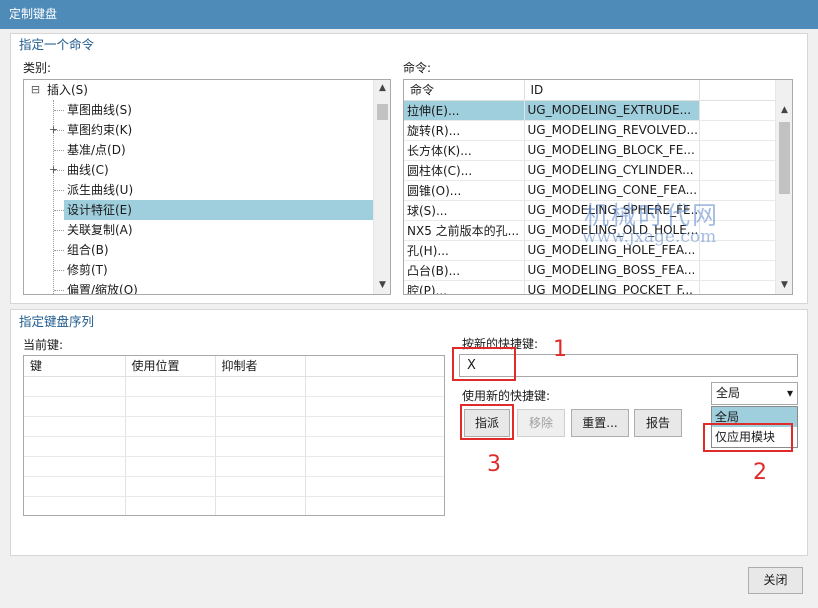  What do you see at coordinates (199, 230) in the screenshot?
I see `tree-item: 关联复制(A)` at bounding box center [199, 230].